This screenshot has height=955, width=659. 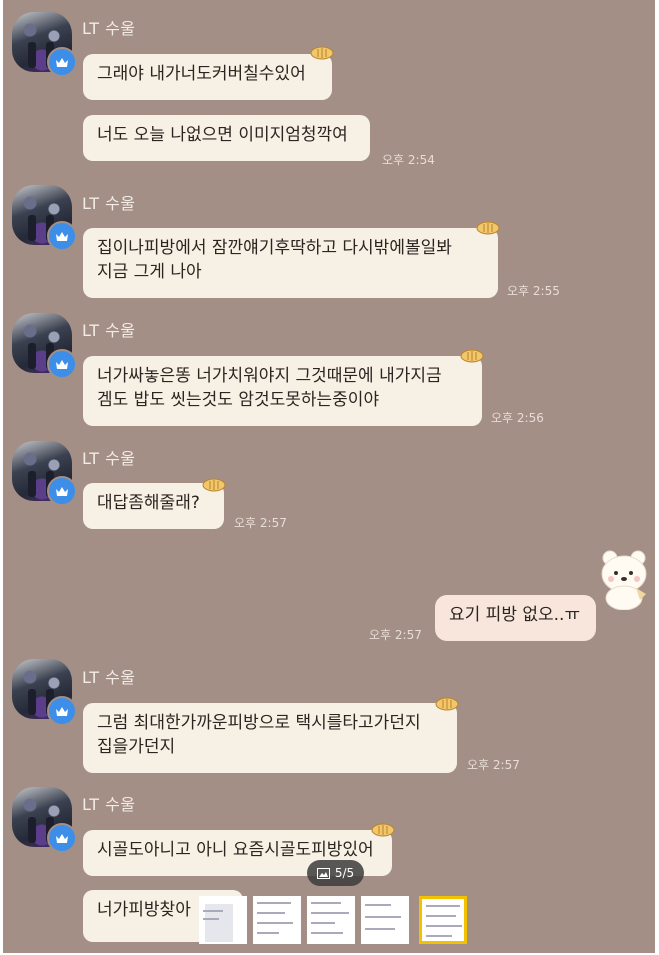 I want to click on message-line: 그럼 최대한가까운피방으로 택시를타고가던지, so click(x=259, y=723).